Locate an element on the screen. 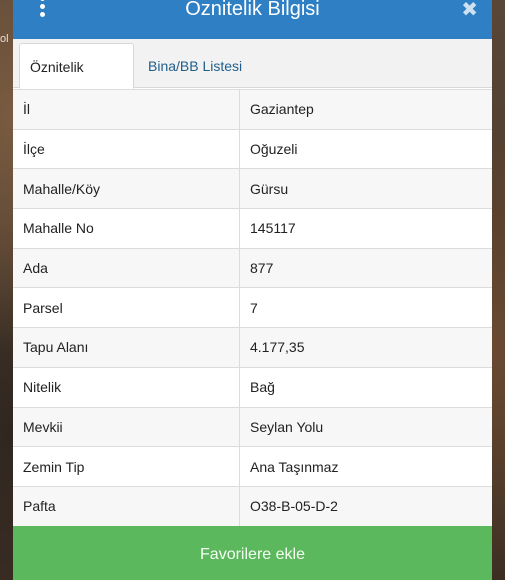 This screenshot has height=580, width=505. close-icon: ✖ is located at coordinates (469, 10).